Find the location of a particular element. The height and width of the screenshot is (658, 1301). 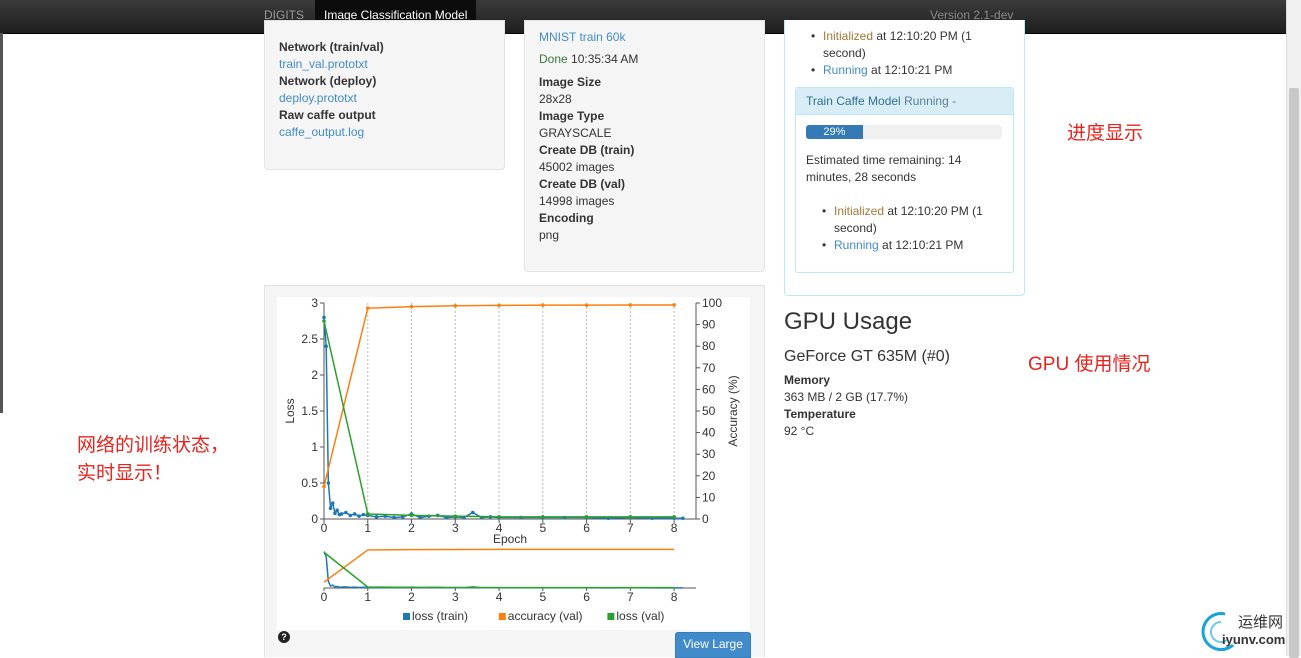

x-axis-label: Epoch is located at coordinates (510, 539).